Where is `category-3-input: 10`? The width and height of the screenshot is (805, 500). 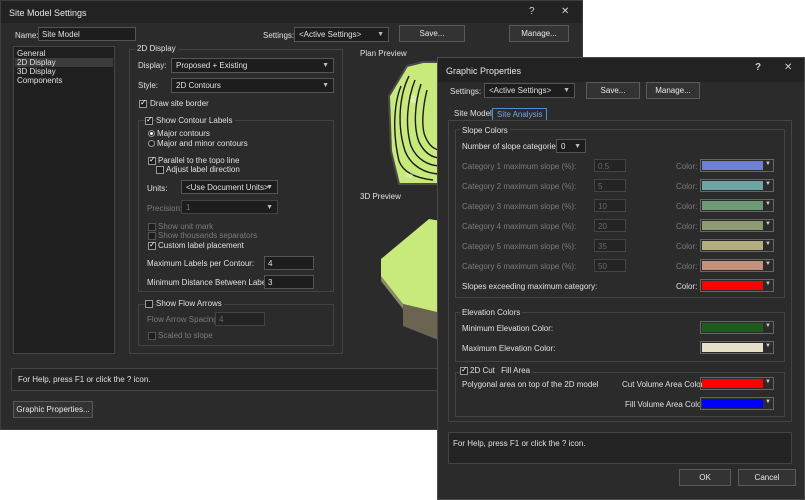
category-3-input: 10 is located at coordinates (610, 205).